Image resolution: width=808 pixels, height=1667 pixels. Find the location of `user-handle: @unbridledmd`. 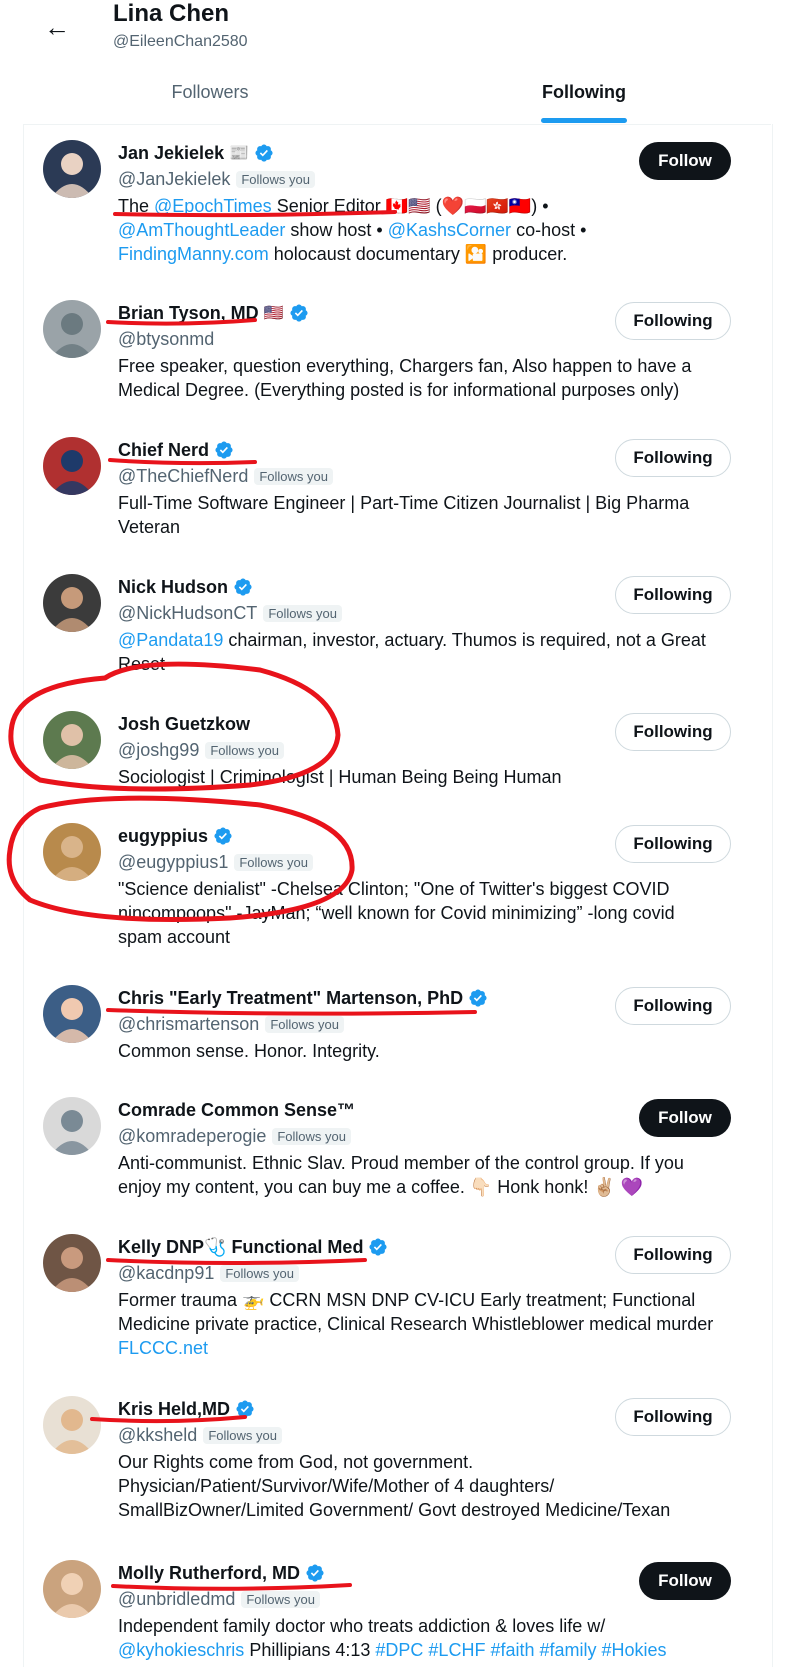

user-handle: @unbridledmd is located at coordinates (176, 1599).